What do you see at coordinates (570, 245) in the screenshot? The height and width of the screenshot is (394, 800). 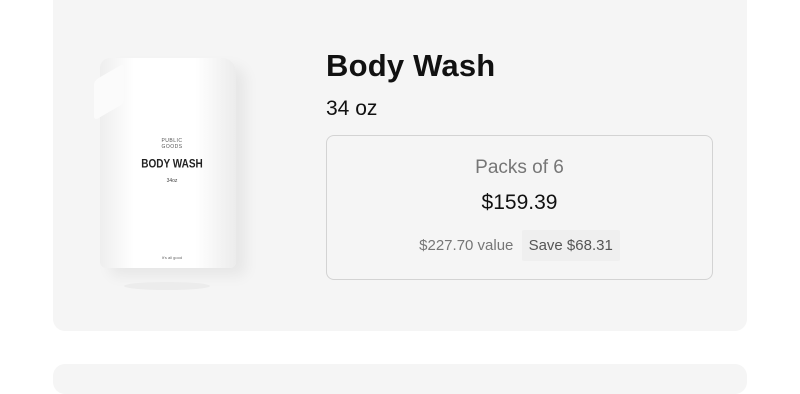 I see `savings-badge: Save $68.31` at bounding box center [570, 245].